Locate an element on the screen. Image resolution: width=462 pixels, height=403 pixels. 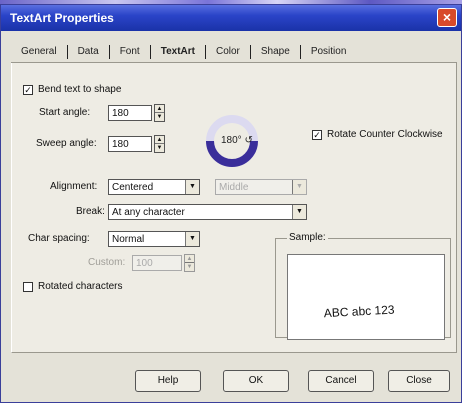
sample-title: Sample: is located at coordinates (307, 237).